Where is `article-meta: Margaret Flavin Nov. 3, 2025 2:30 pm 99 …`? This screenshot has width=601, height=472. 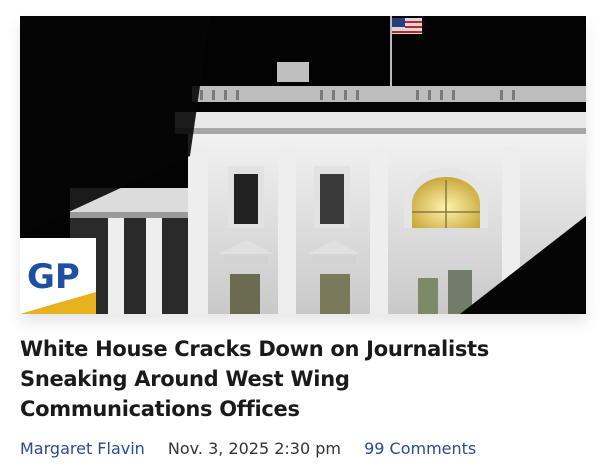
article-meta: Margaret Flavin Nov. 3, 2025 2:30 pm 99 … is located at coordinates (248, 449).